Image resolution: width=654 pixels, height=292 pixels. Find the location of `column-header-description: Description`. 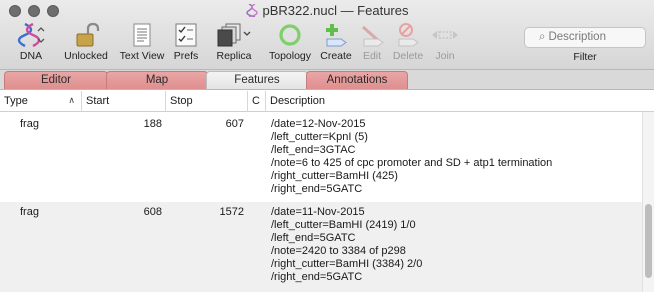

column-header-description: Description is located at coordinates (460, 101).